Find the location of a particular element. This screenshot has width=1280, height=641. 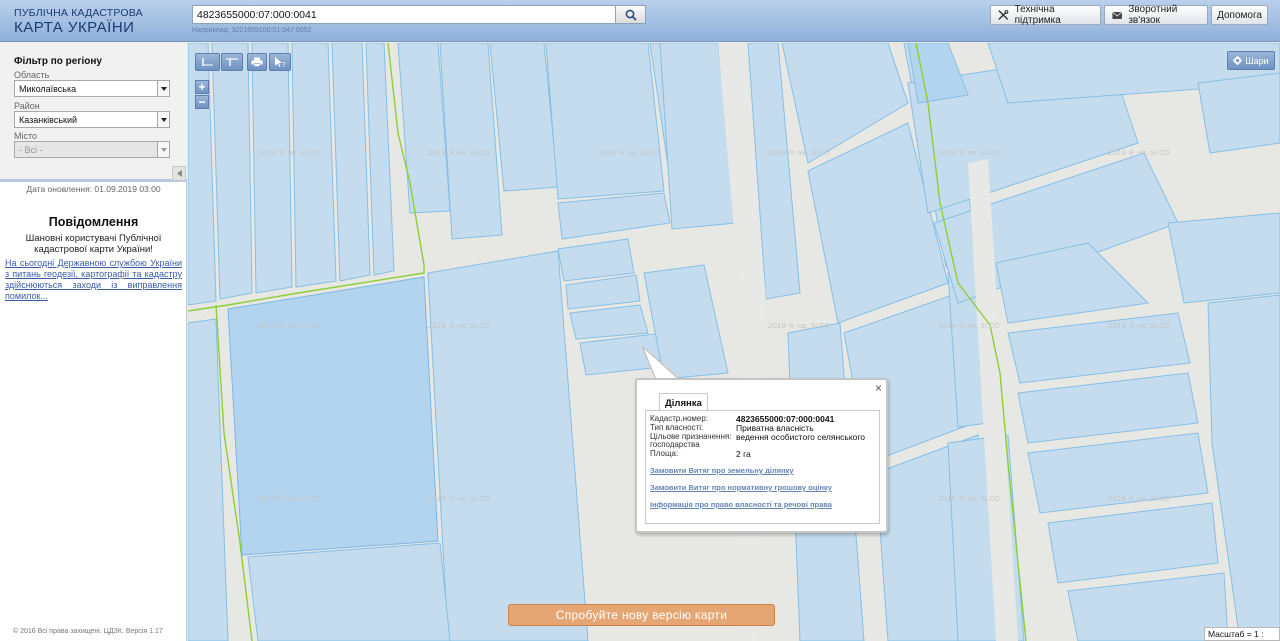

region-select-value: Миколаївська is located at coordinates (48, 89).